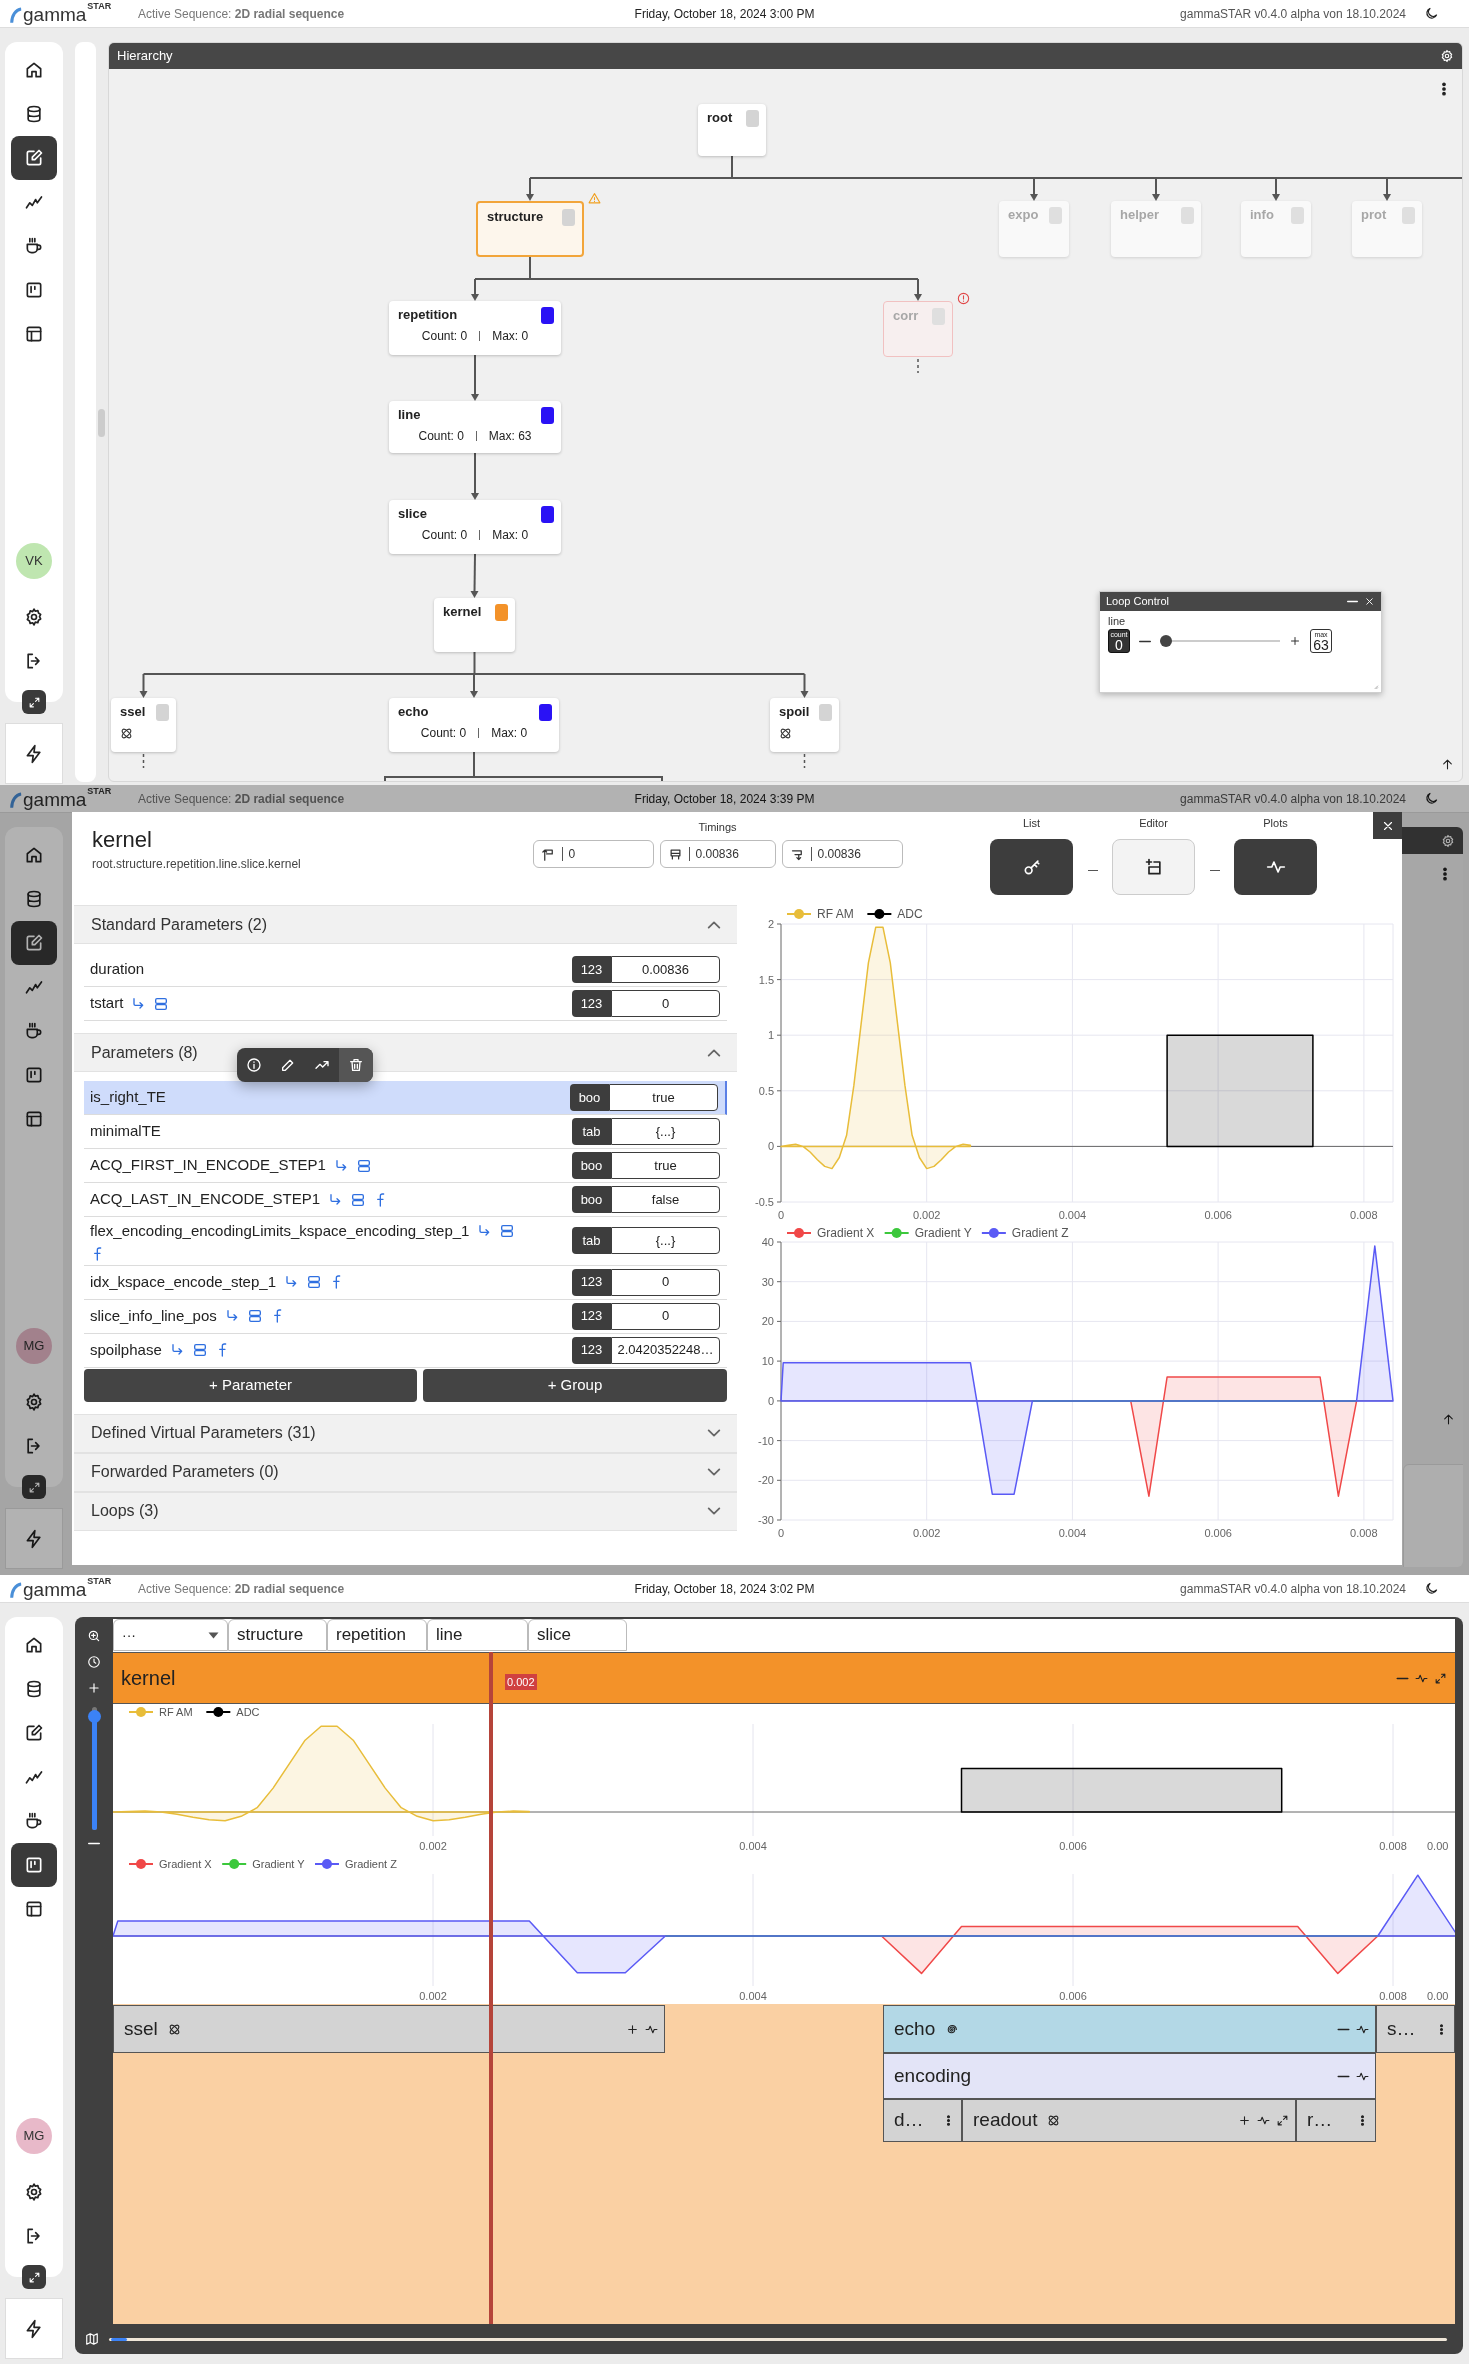 The width and height of the screenshot is (1469, 2364). Describe the element at coordinates (665, 969) in the screenshot. I see `value-field: 0.00836` at that location.